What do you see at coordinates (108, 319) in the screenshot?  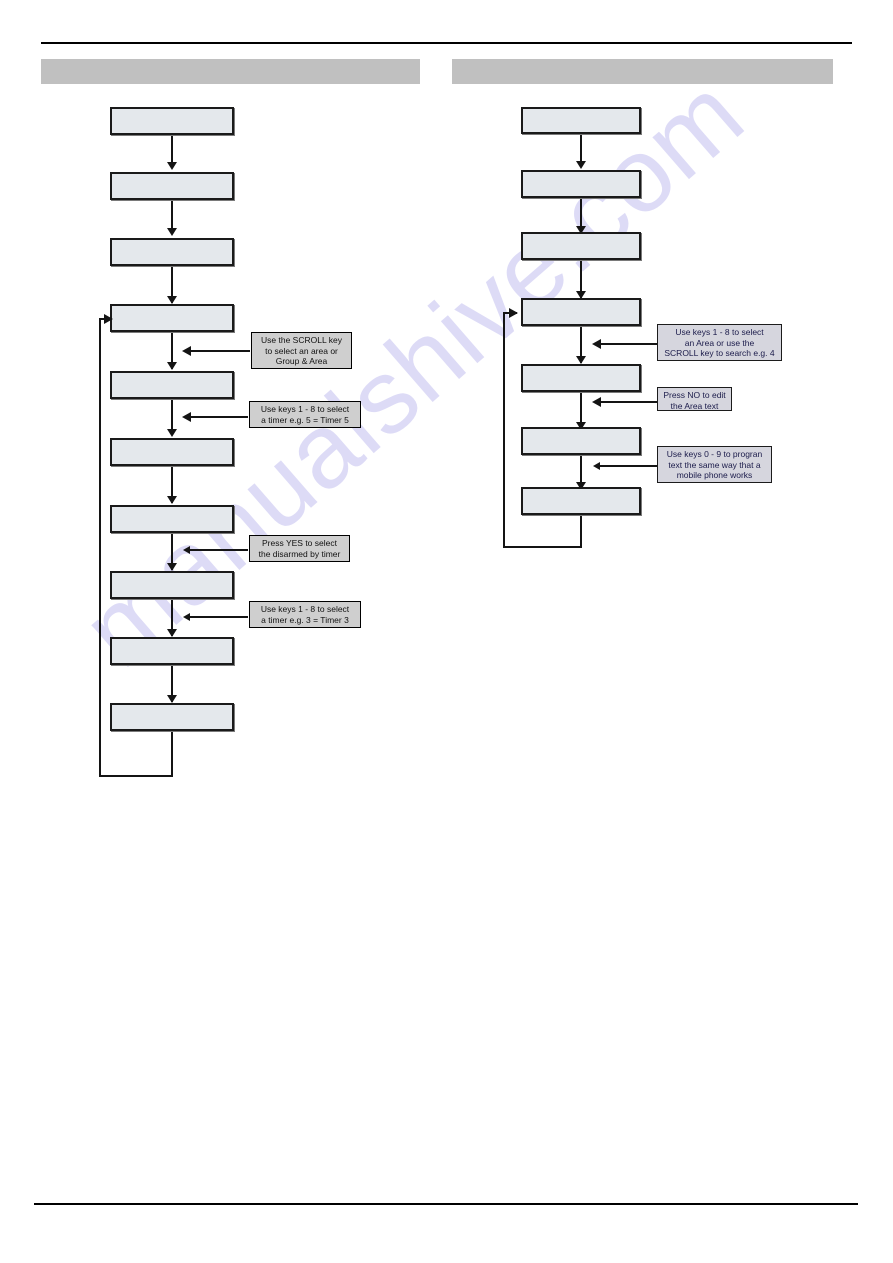 I see `left-loop-arrowhead` at bounding box center [108, 319].